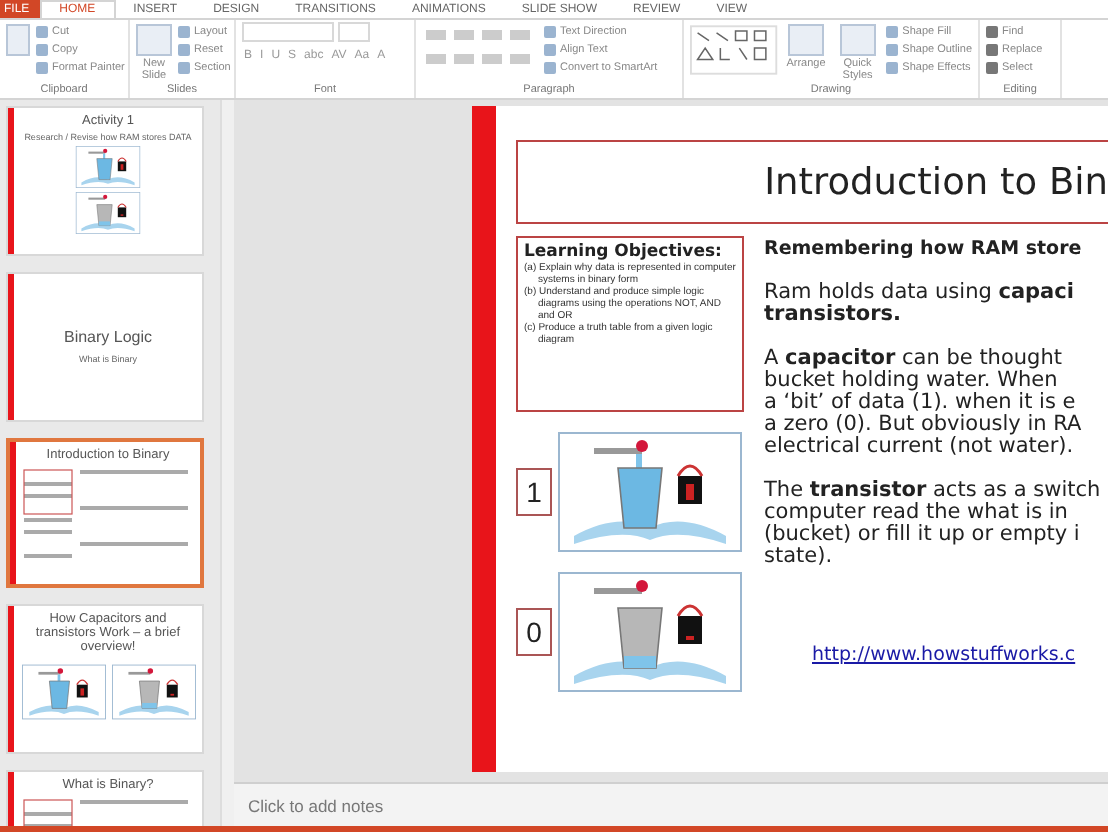 Image resolution: width=1108 pixels, height=832 pixels. I want to click on objectives-heading: Learning Objectives:, so click(624, 252).